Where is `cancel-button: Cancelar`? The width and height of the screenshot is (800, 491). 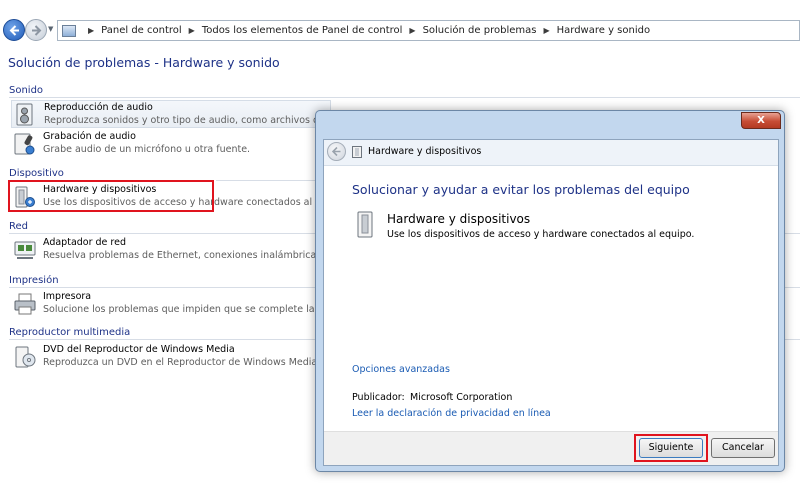
cancel-button: Cancelar is located at coordinates (743, 448).